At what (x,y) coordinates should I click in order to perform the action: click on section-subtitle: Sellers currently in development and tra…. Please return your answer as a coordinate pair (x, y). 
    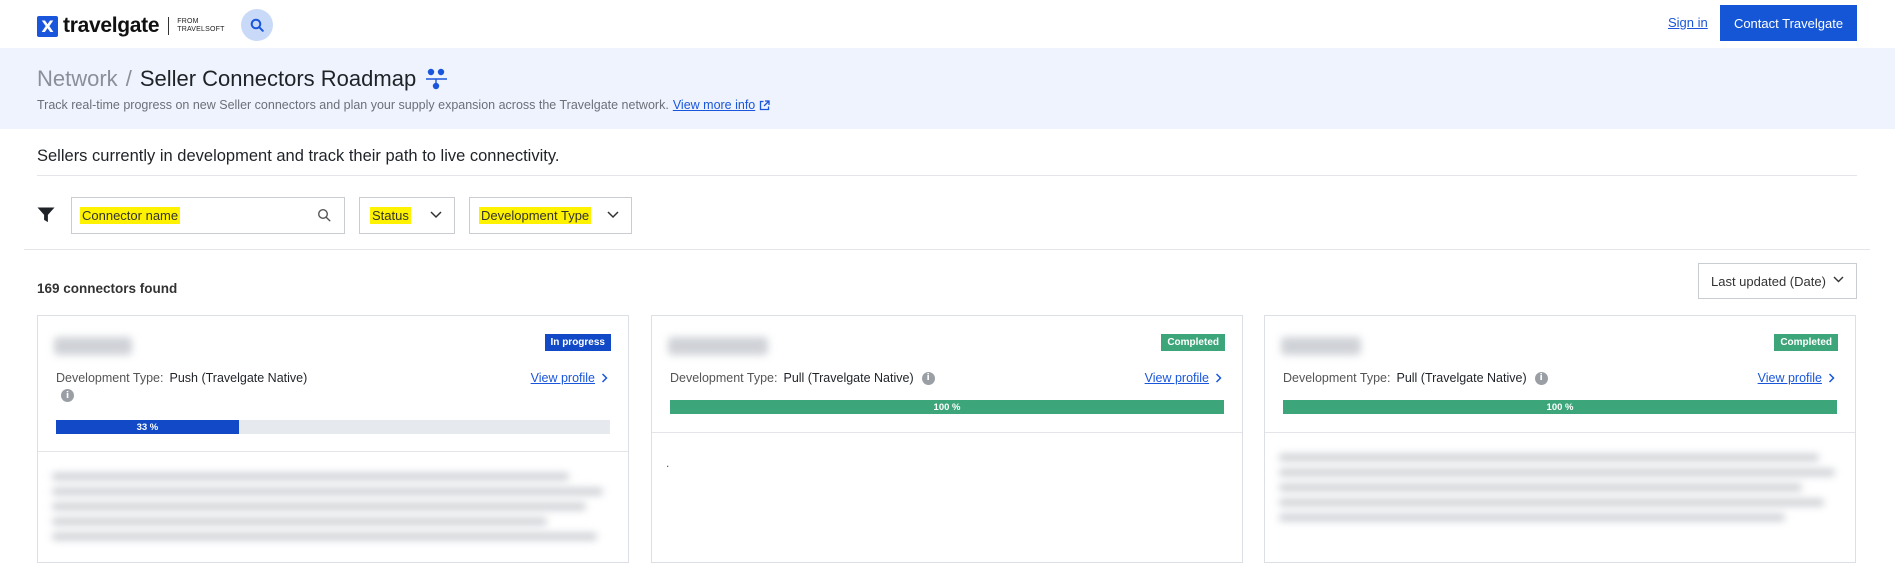
    Looking at the image, I should click on (298, 156).